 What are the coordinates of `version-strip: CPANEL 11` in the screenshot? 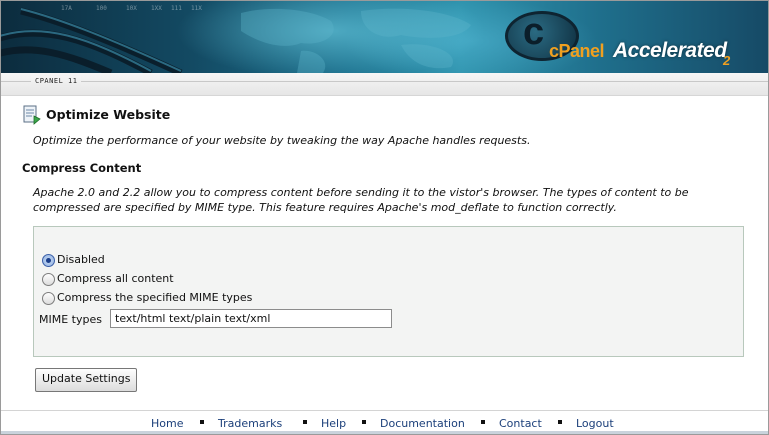 It's located at (384, 84).